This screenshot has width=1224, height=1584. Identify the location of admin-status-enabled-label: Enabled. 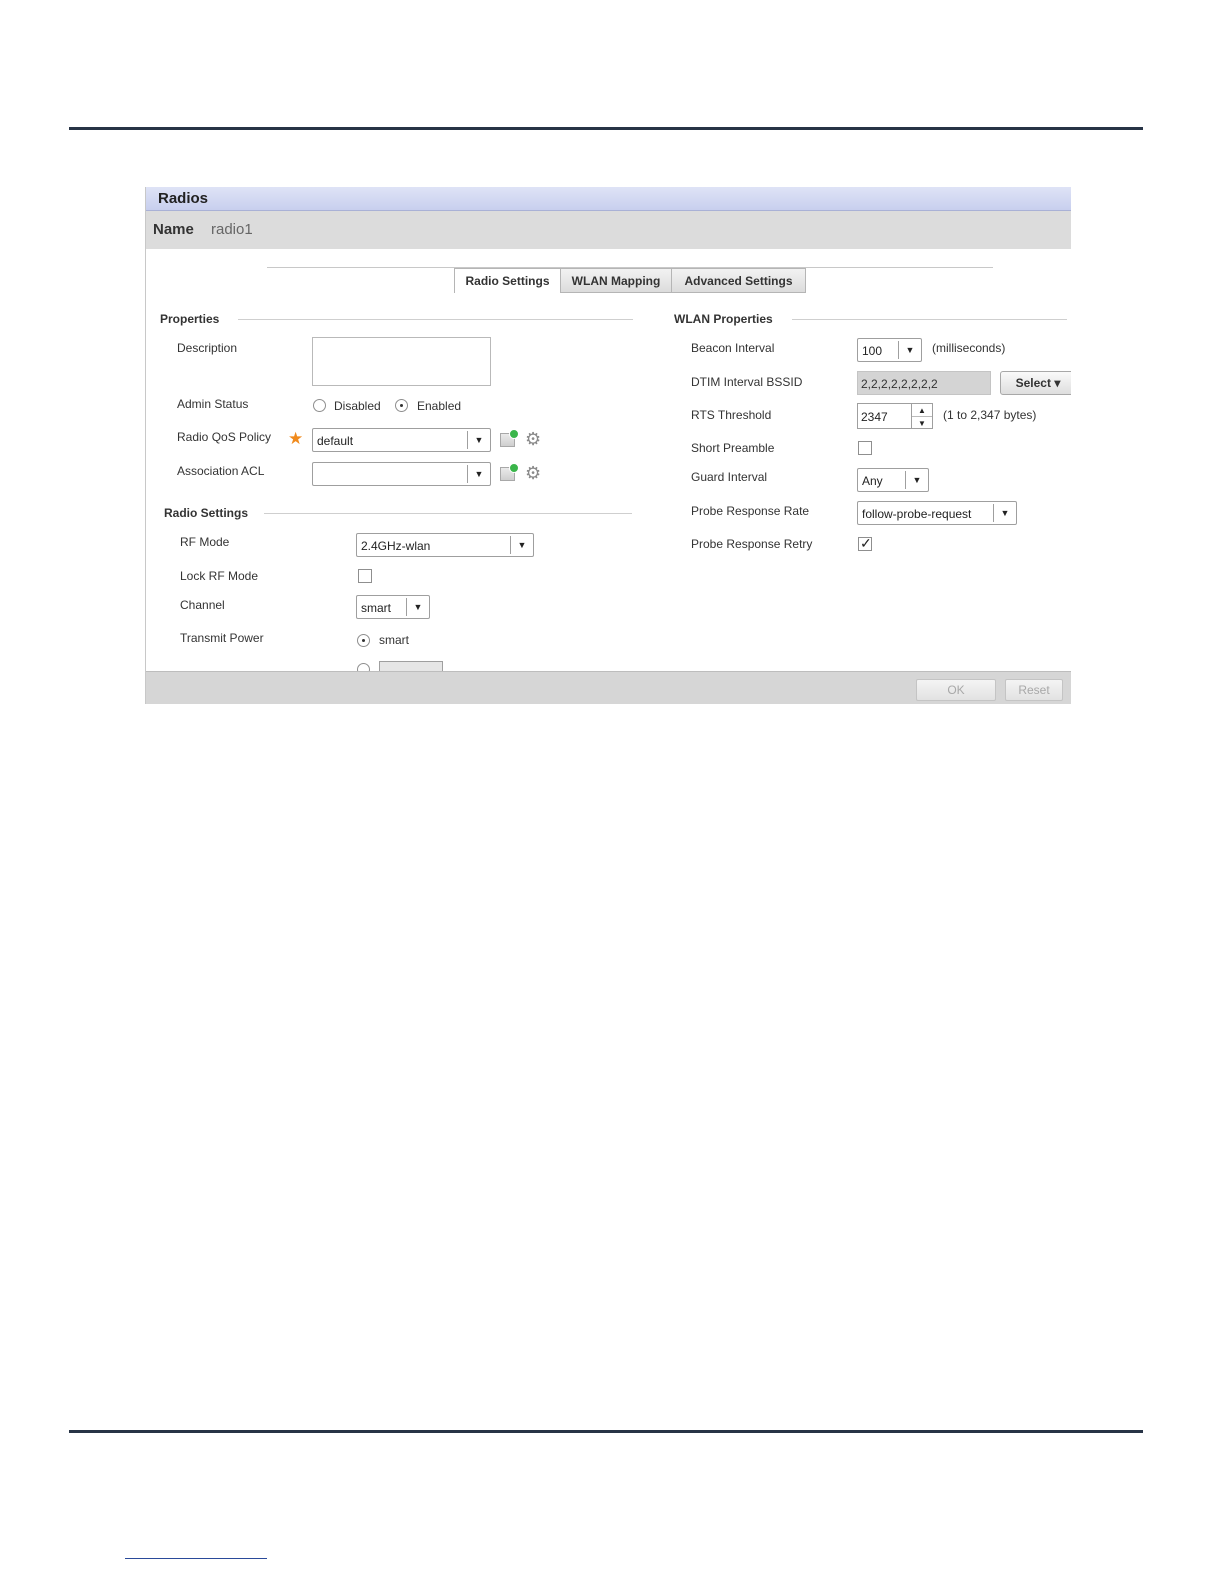
(439, 406).